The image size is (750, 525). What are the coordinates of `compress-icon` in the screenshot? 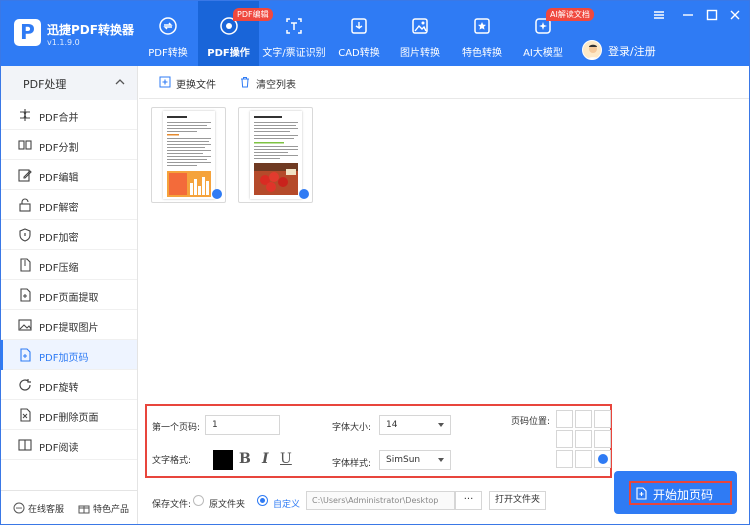 It's located at (25, 265).